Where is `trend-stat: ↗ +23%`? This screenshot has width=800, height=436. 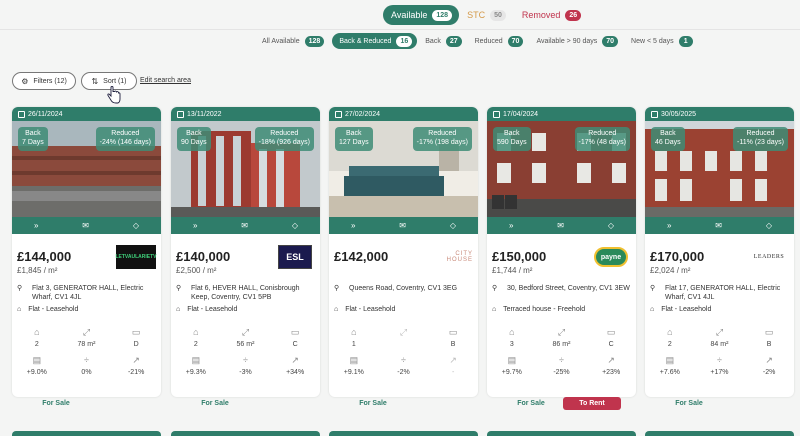
trend-stat: ↗ +23% is located at coordinates (611, 365).